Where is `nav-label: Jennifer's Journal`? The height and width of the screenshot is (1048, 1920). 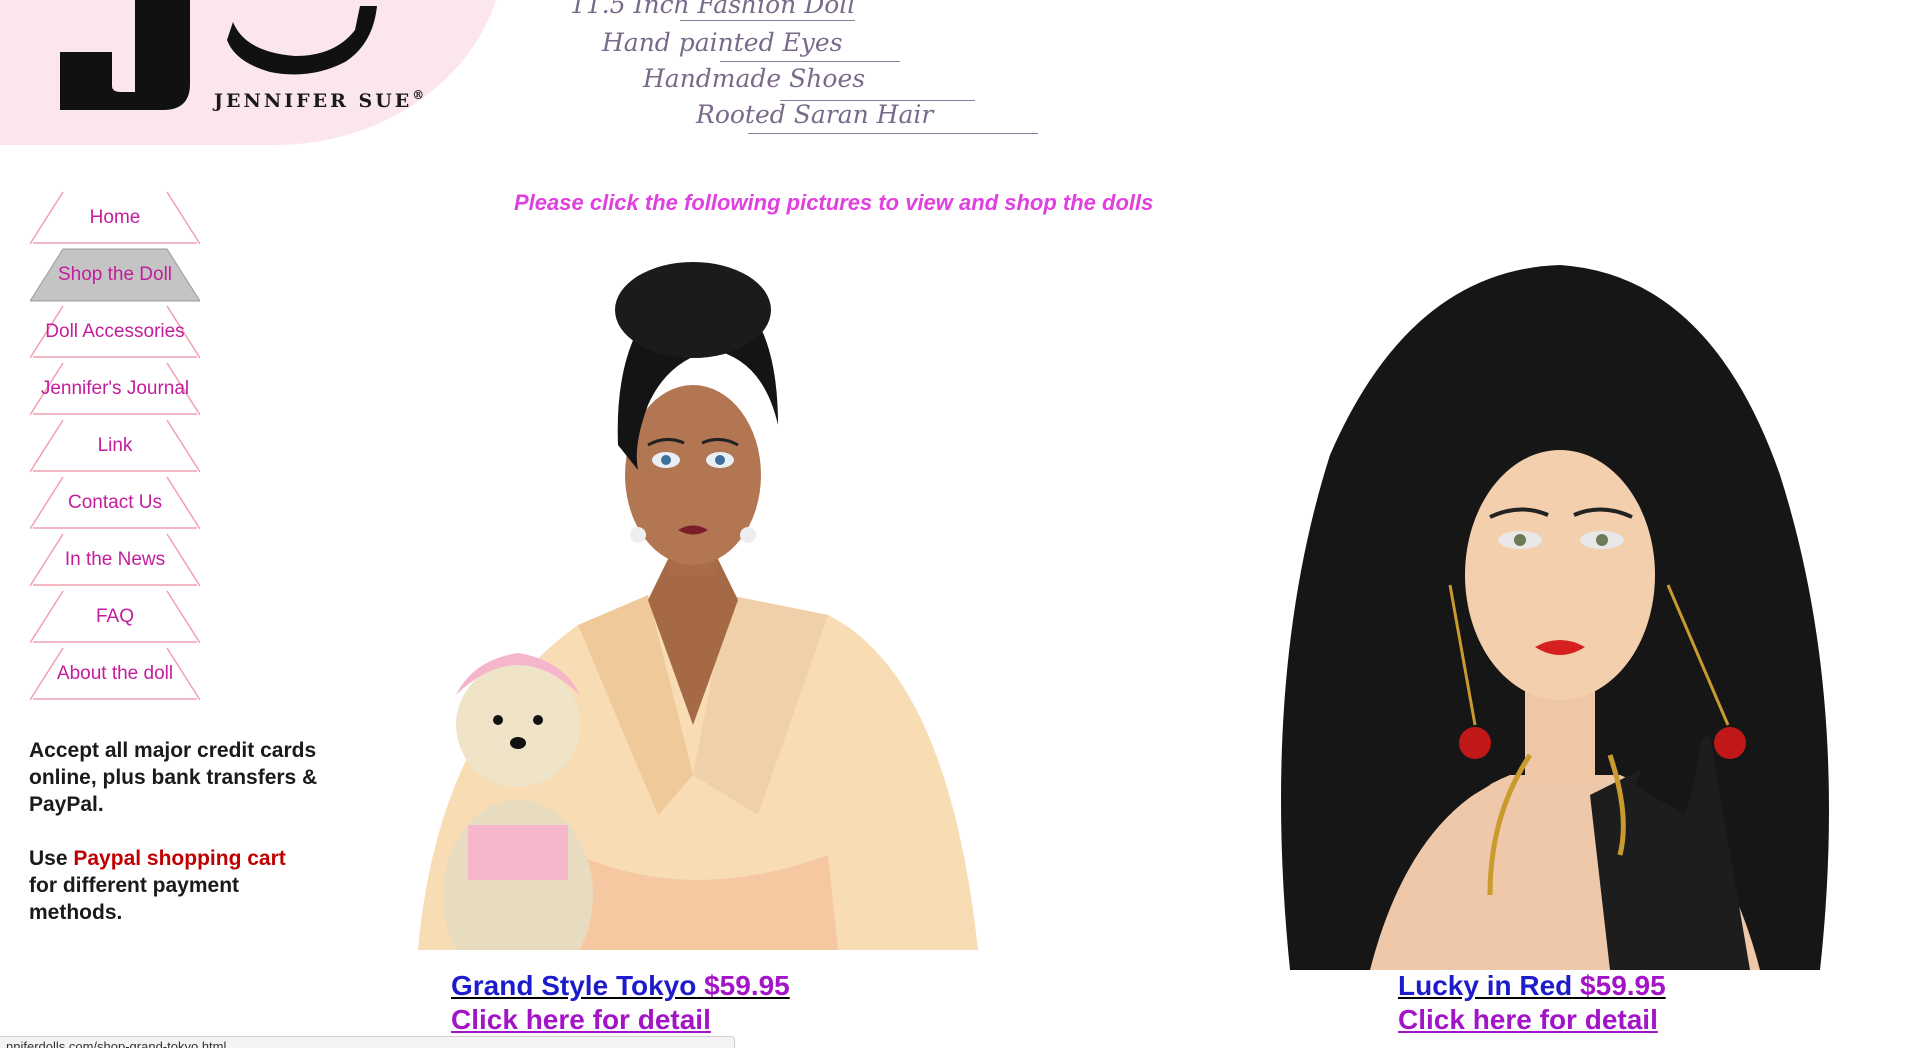
nav-label: Jennifer's Journal is located at coordinates (115, 388).